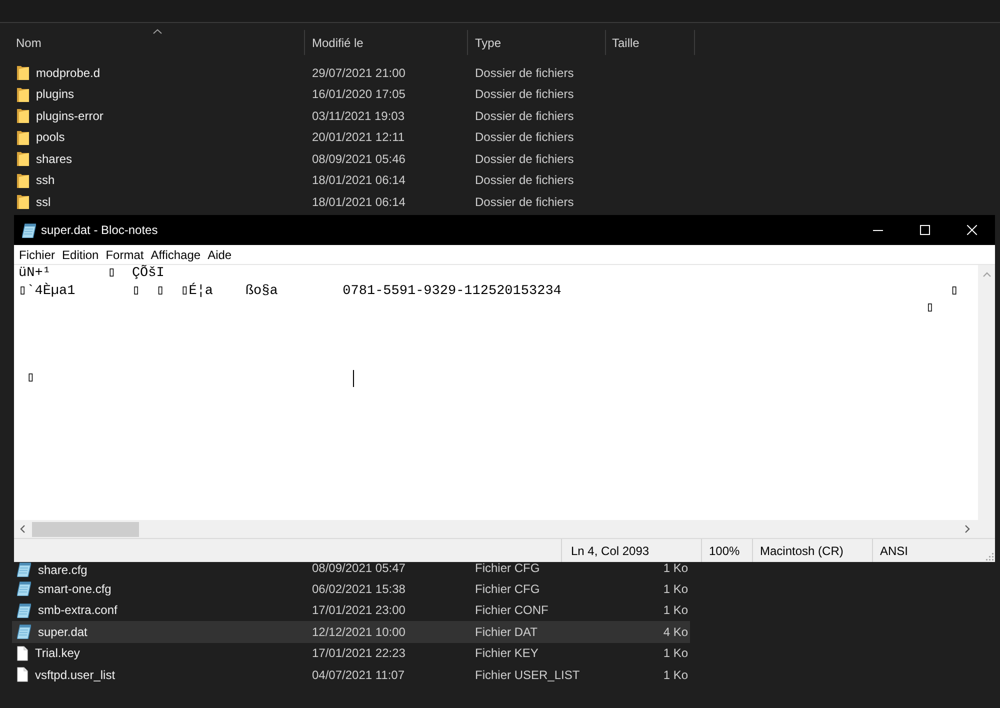 The width and height of the screenshot is (1000, 708). What do you see at coordinates (54, 158) in the screenshot?
I see `file-name: shares` at bounding box center [54, 158].